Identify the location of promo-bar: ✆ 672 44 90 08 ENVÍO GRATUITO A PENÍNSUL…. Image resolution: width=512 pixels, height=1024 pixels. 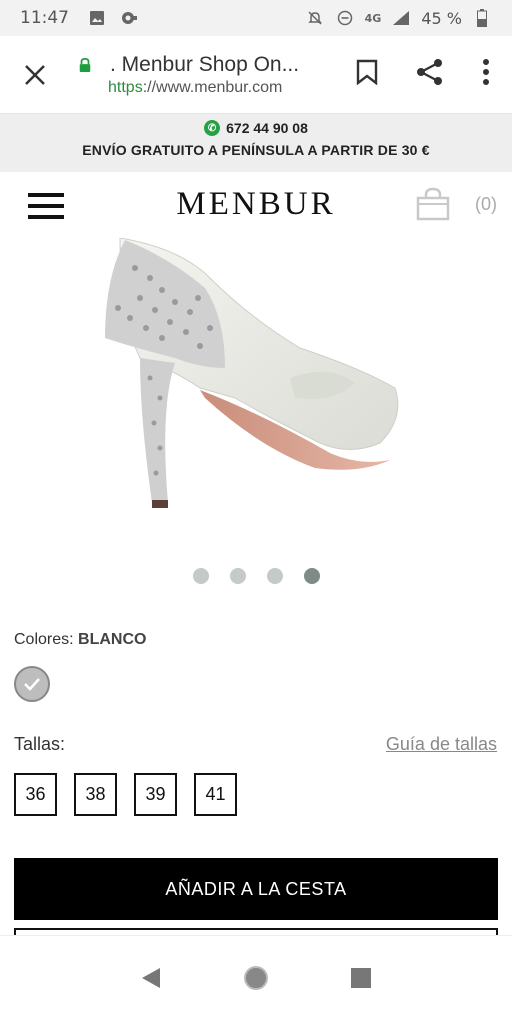
(256, 143).